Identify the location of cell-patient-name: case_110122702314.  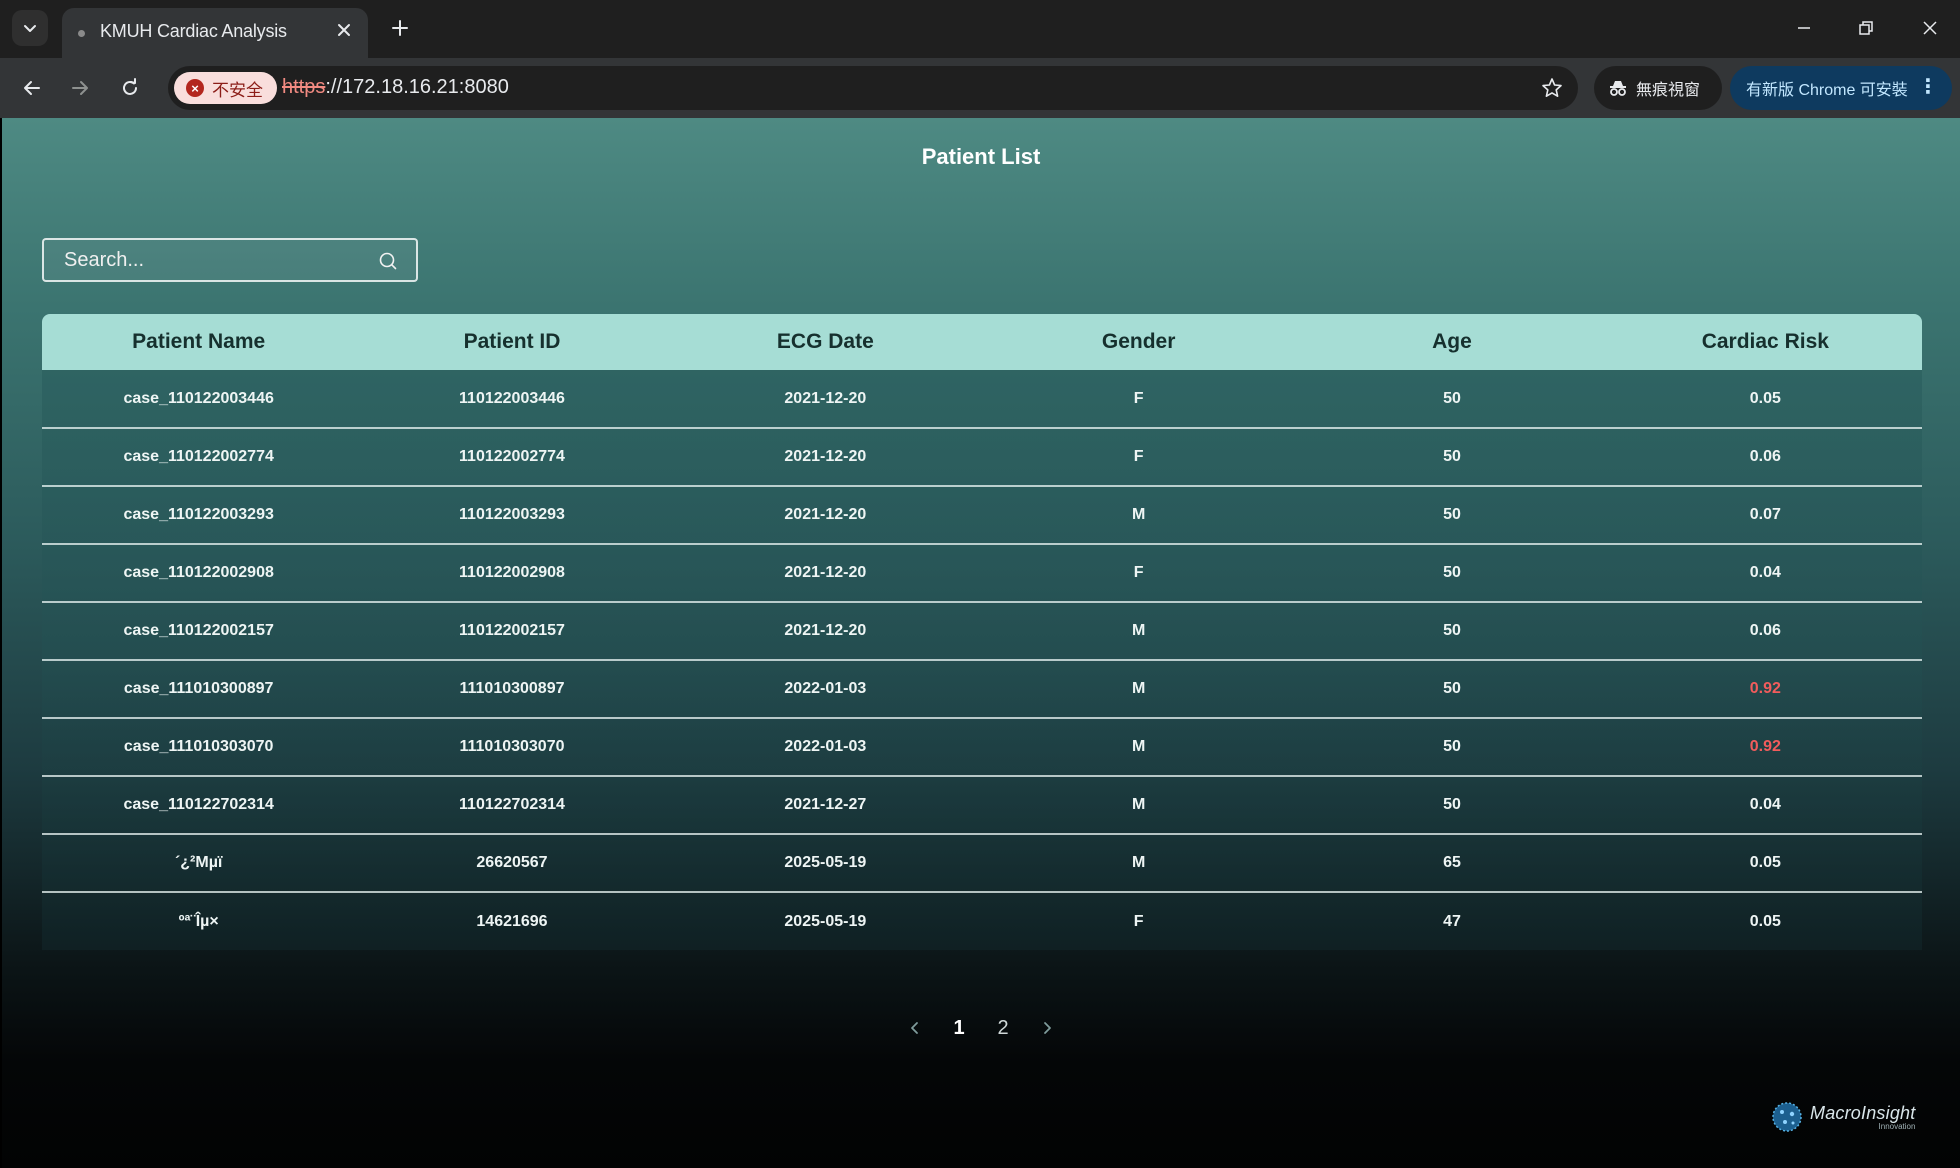
(198, 804).